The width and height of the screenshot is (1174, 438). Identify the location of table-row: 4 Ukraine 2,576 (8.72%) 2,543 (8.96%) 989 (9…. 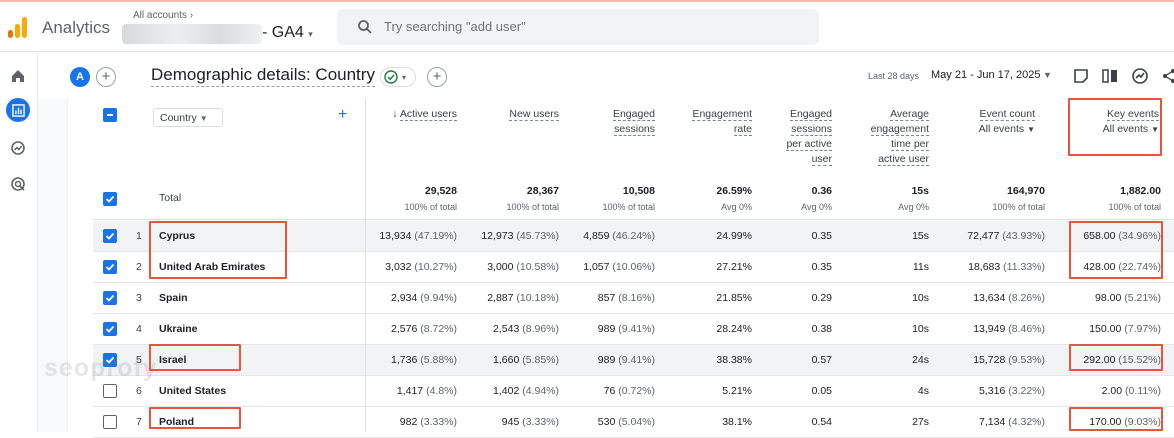
(633, 329).